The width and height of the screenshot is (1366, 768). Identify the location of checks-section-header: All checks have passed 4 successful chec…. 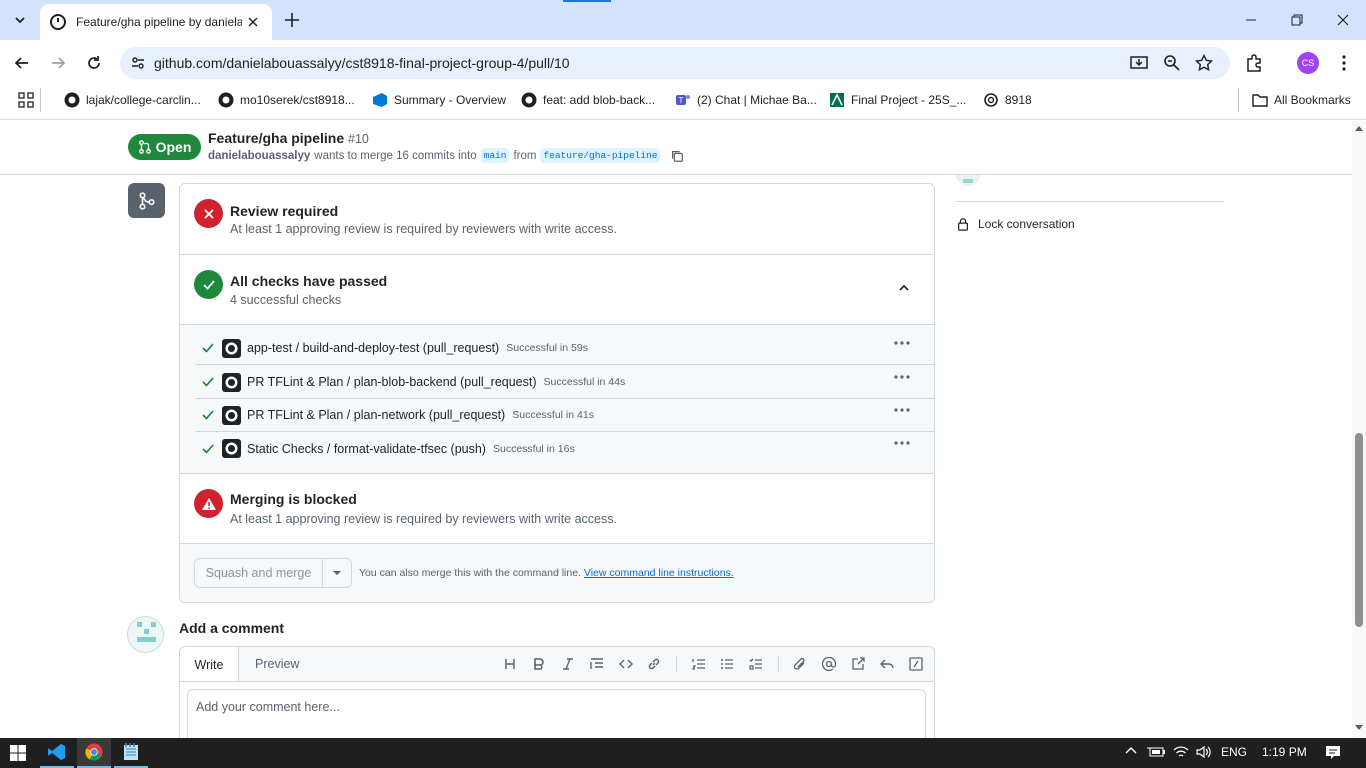
(557, 290).